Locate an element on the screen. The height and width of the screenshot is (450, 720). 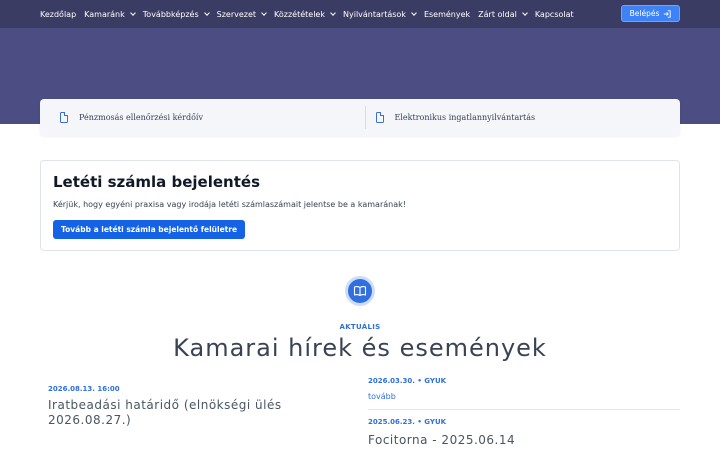
nav-item-label: Kamaránk is located at coordinates (104, 14).